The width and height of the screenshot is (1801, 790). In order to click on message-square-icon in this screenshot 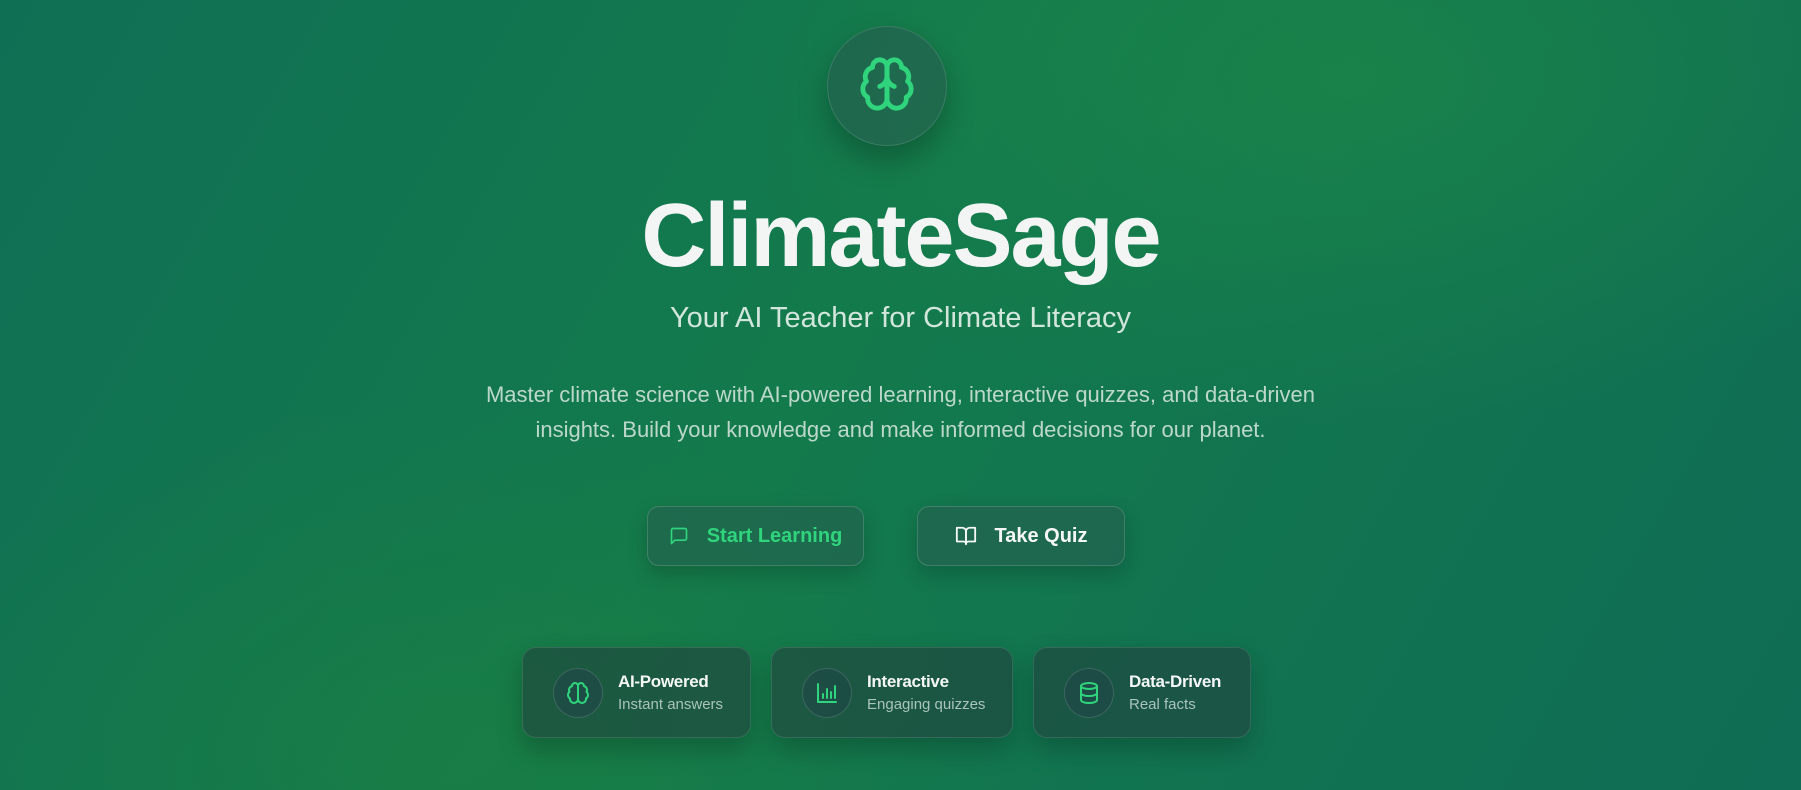, I will do `click(679, 536)`.